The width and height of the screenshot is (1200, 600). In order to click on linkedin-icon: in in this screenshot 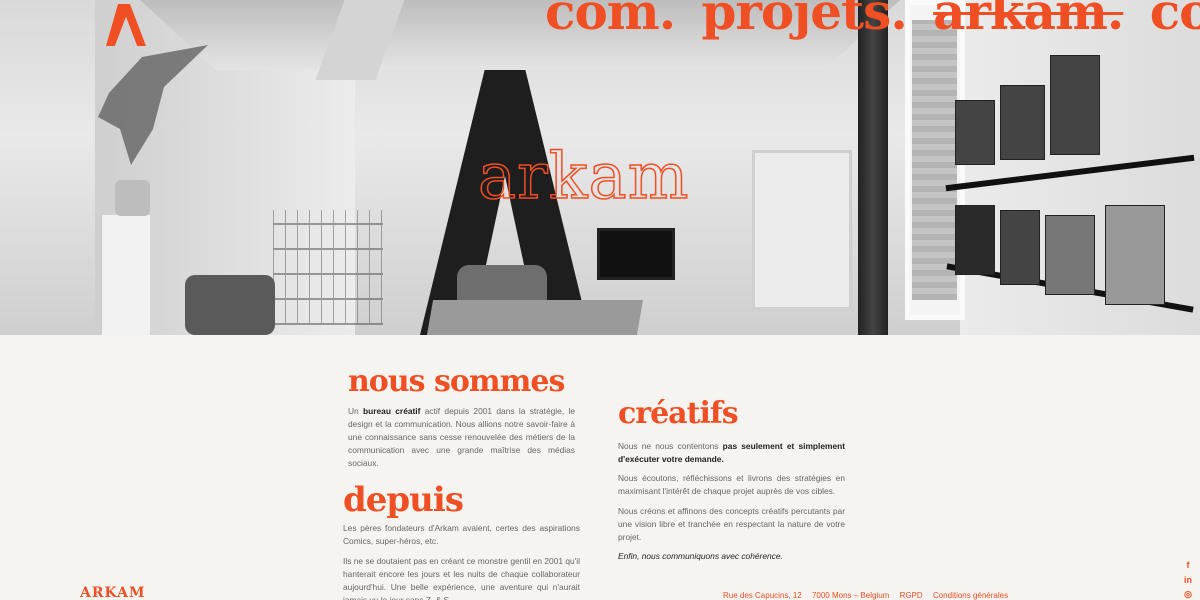, I will do `click(1188, 580)`.